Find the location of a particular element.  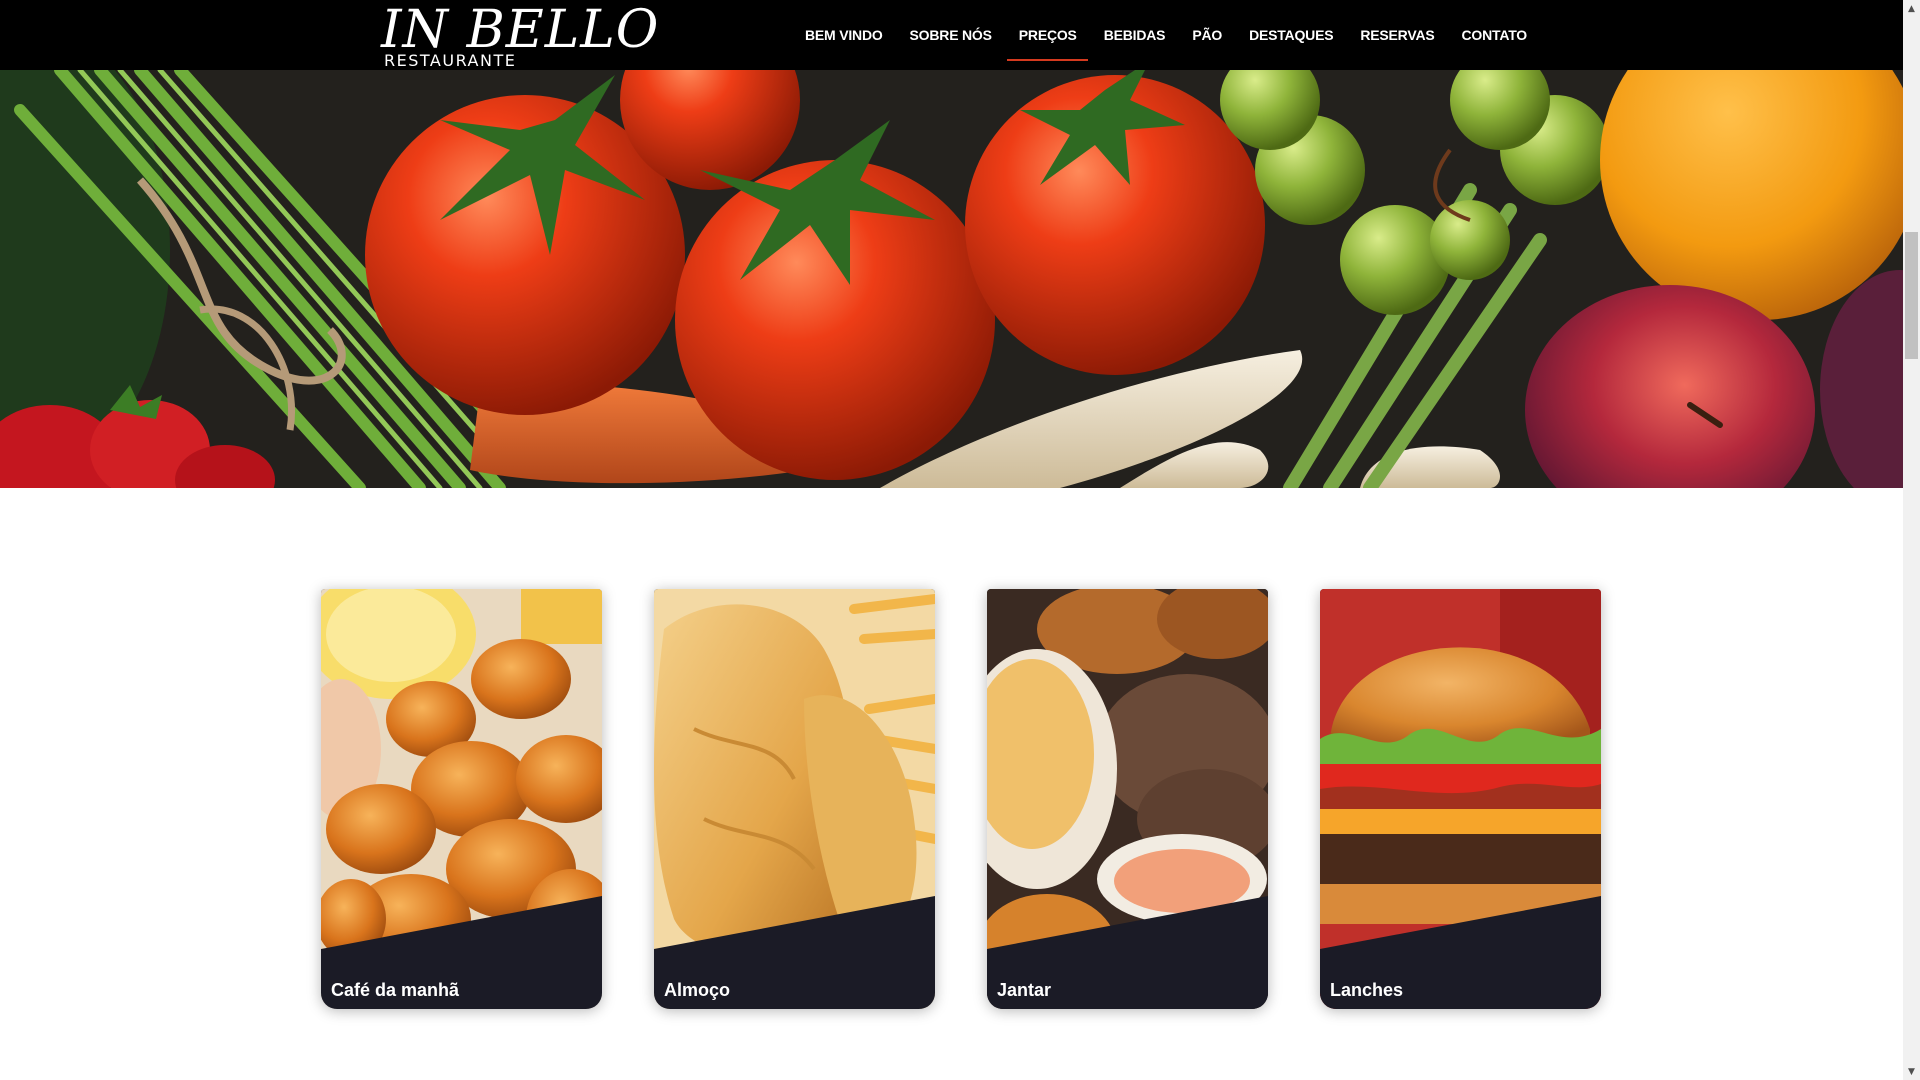

card-label-almoco: Almoço is located at coordinates (697, 990).